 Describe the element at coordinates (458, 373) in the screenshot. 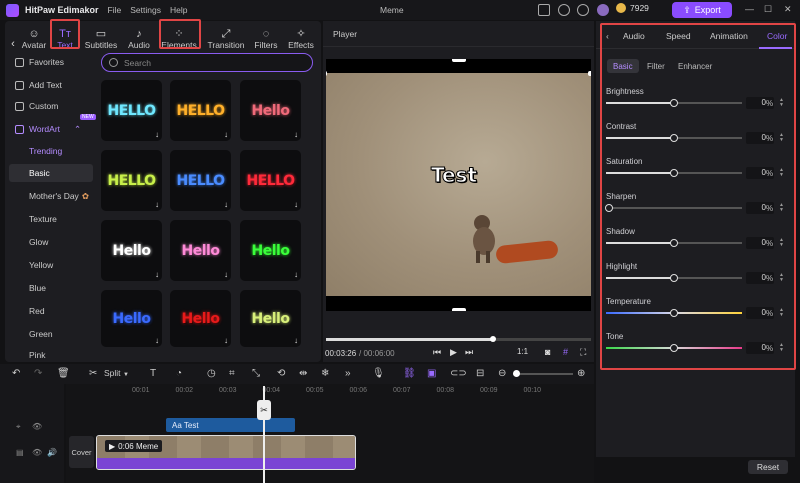

I see `chain-icon: ⊂⊃` at that location.